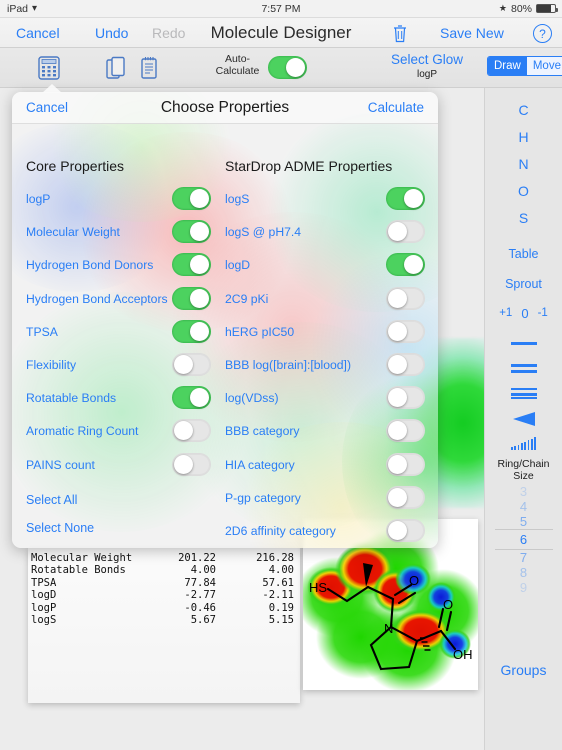 Image resolution: width=562 pixels, height=750 pixels. I want to click on pages-icon, so click(116, 68).